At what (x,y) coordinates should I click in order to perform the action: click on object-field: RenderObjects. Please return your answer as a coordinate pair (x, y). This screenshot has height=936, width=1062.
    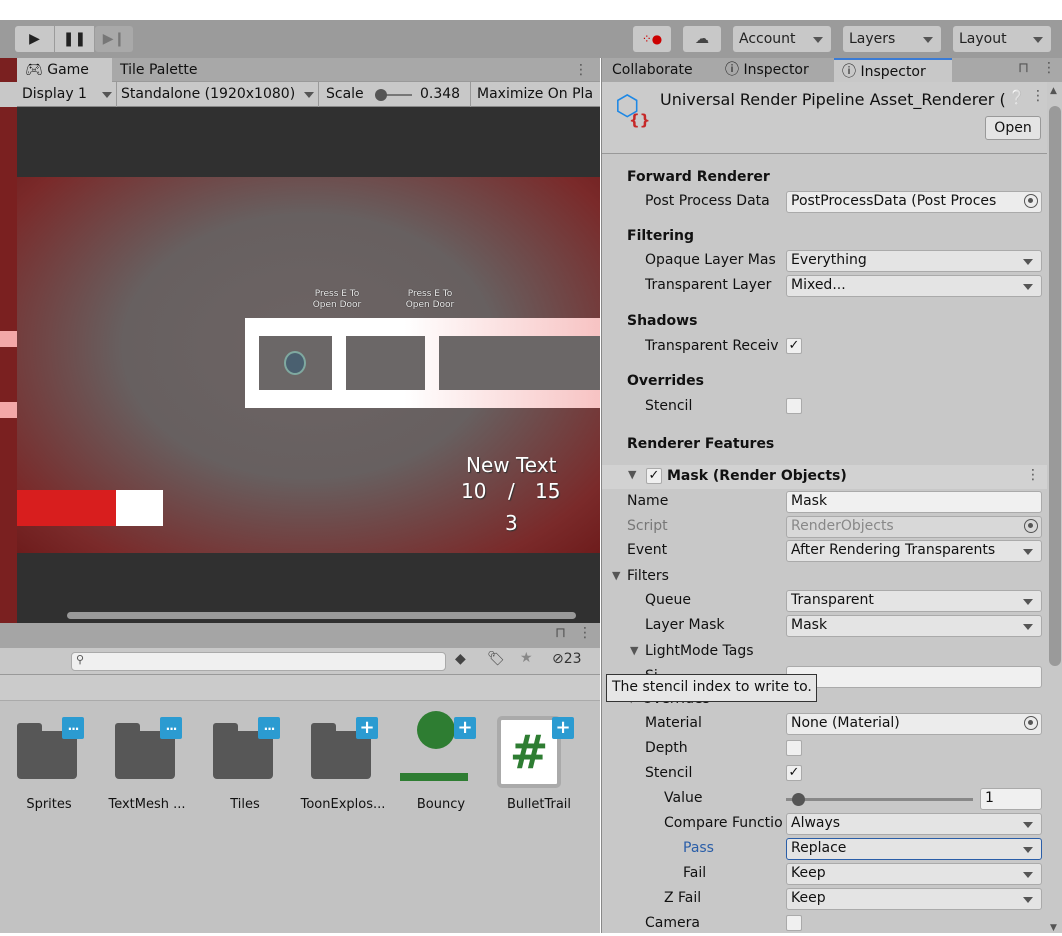
    Looking at the image, I should click on (914, 527).